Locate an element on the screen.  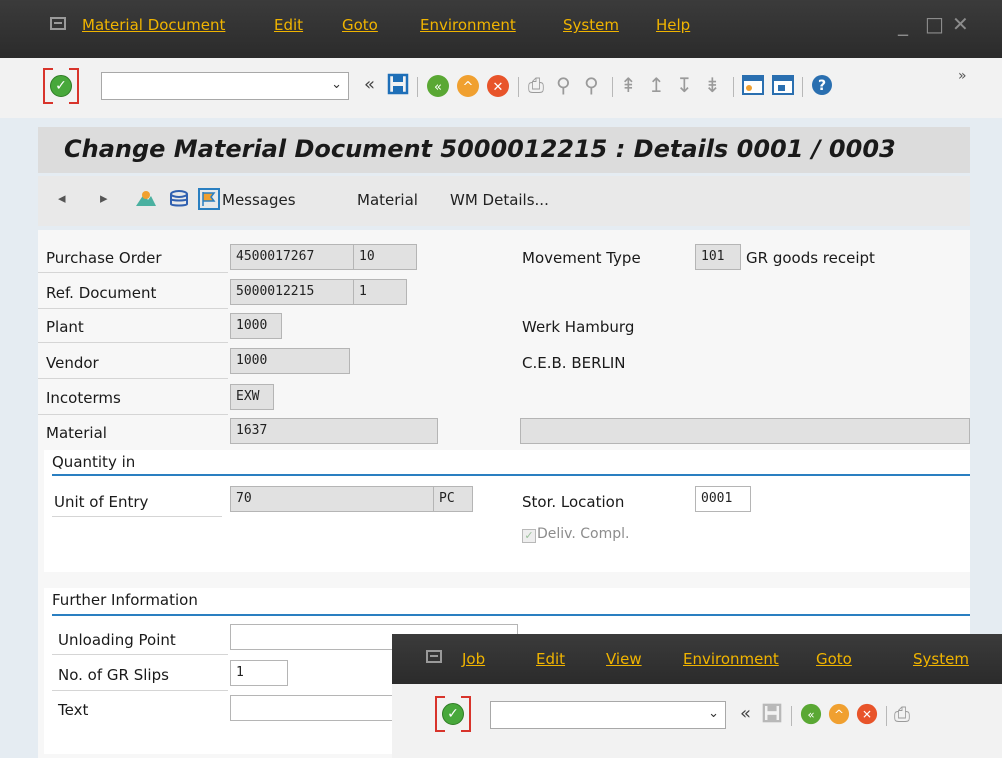
second-menu-bar: Job Edit View Environment Goto System is located at coordinates (697, 659).